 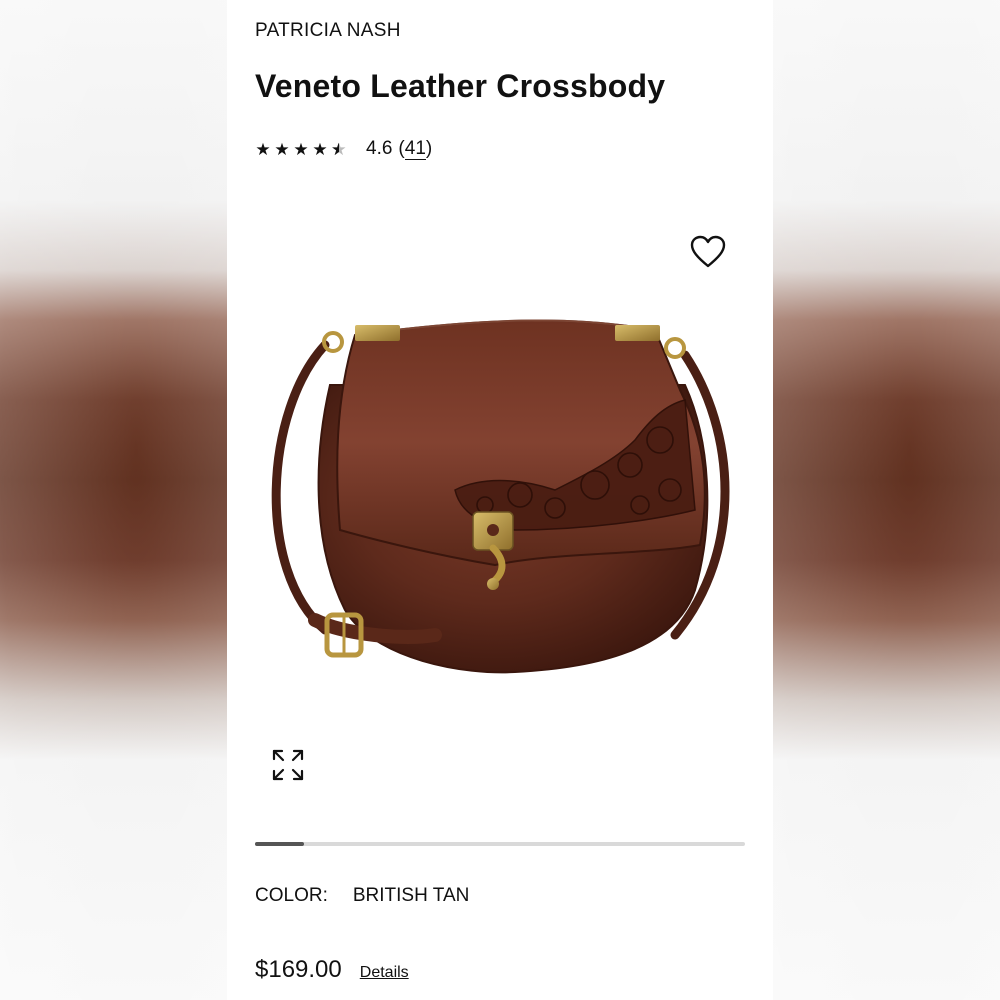 I want to click on color-selection: COLOR: BRITISH TAN, so click(x=362, y=896).